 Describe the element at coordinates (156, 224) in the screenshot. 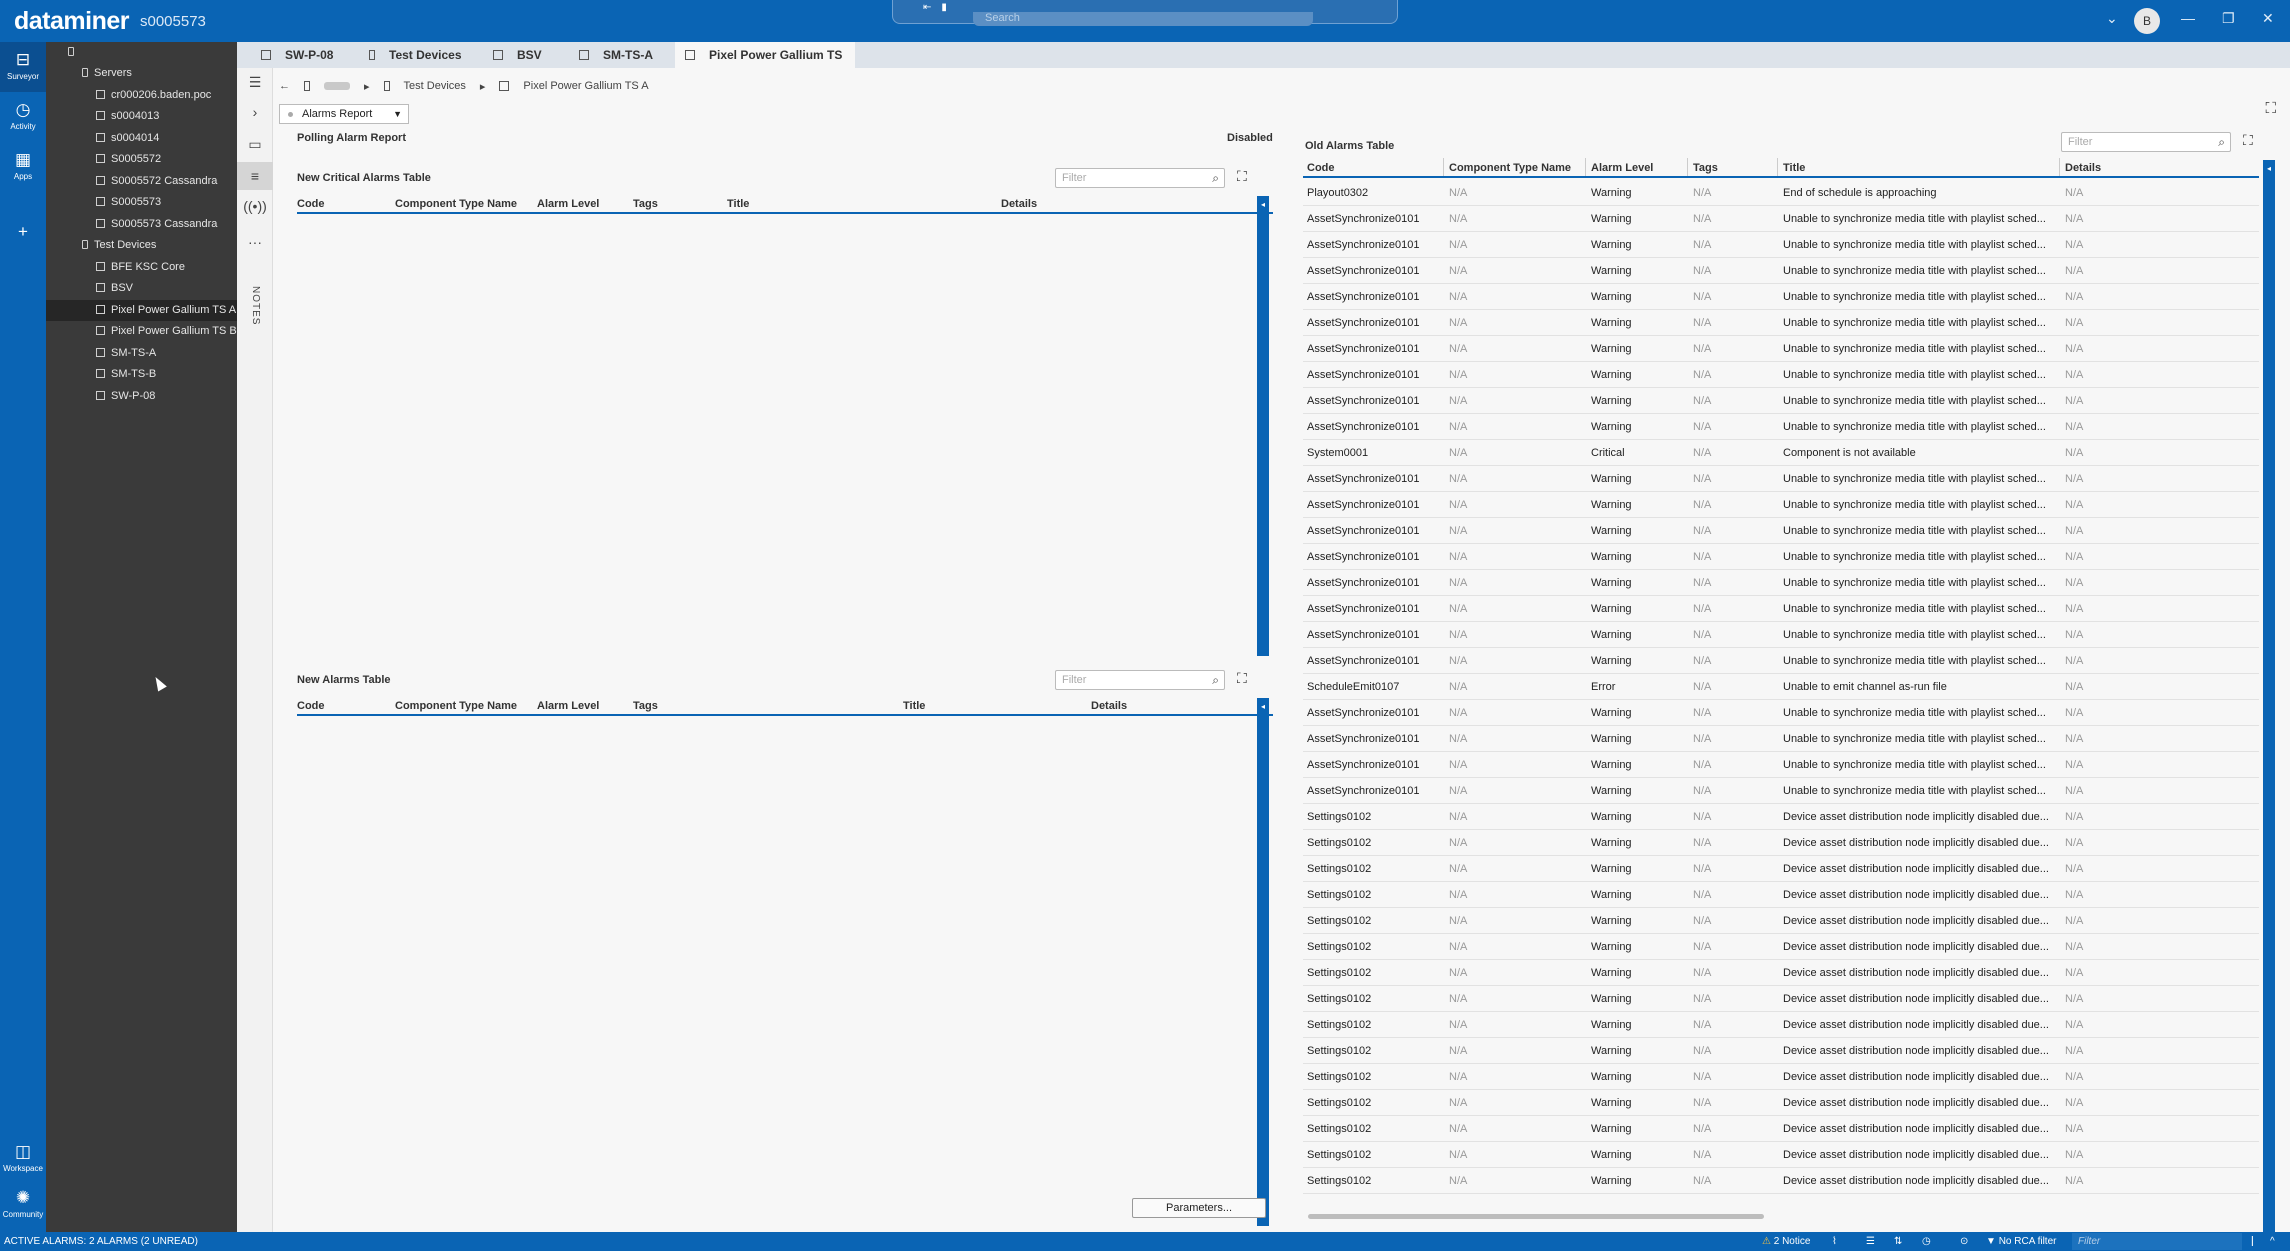

I see `tree-element: S0005573 Cassandra` at that location.